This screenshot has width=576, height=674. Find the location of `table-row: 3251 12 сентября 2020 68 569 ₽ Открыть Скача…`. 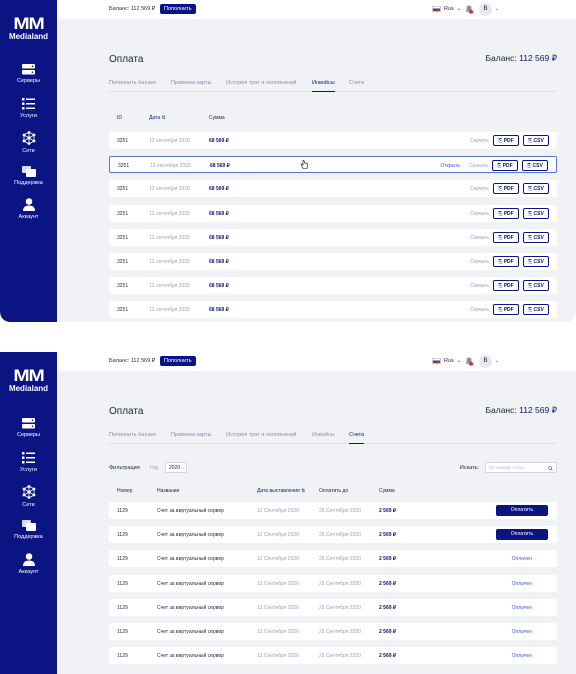

table-row: 3251 12 сентября 2020 68 569 ₽ Открыть Скача… is located at coordinates (333, 165).